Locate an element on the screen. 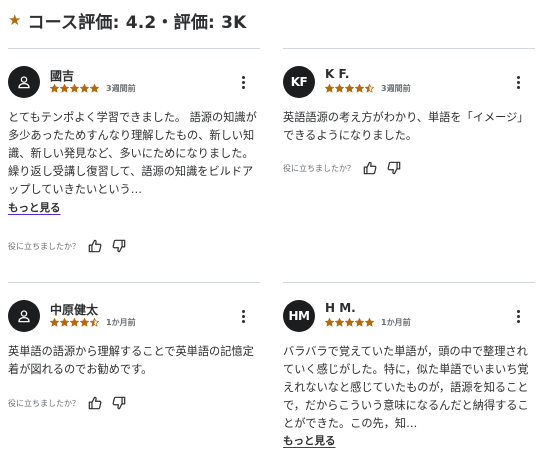  review-header: 中原健太 1か月前 is located at coordinates (134, 316).